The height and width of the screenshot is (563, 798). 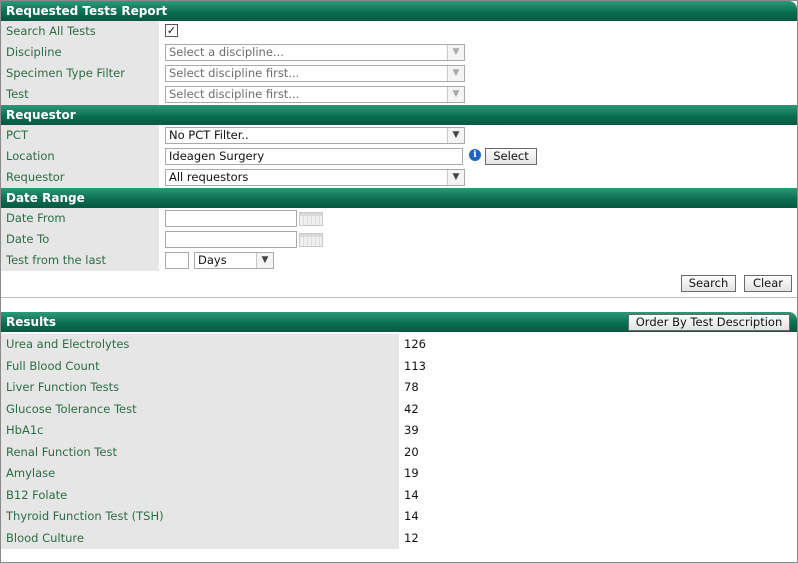 I want to click on result-name: Renal Function Test, so click(x=200, y=452).